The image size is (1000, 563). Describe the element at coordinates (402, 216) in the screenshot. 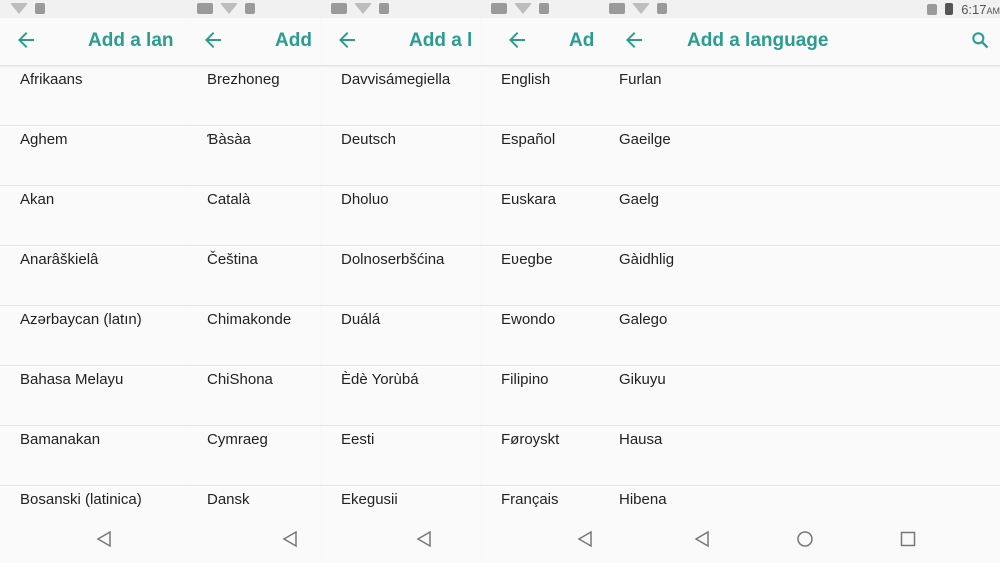

I see `list-item: Dholuo` at that location.